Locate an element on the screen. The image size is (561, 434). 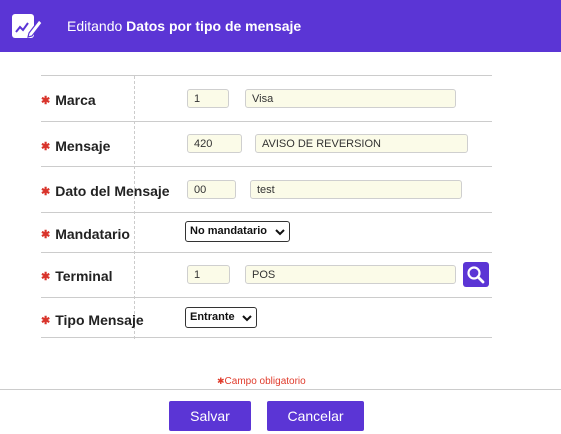
header-bar: Editando Datos por tipo de mensaje is located at coordinates (280, 26).